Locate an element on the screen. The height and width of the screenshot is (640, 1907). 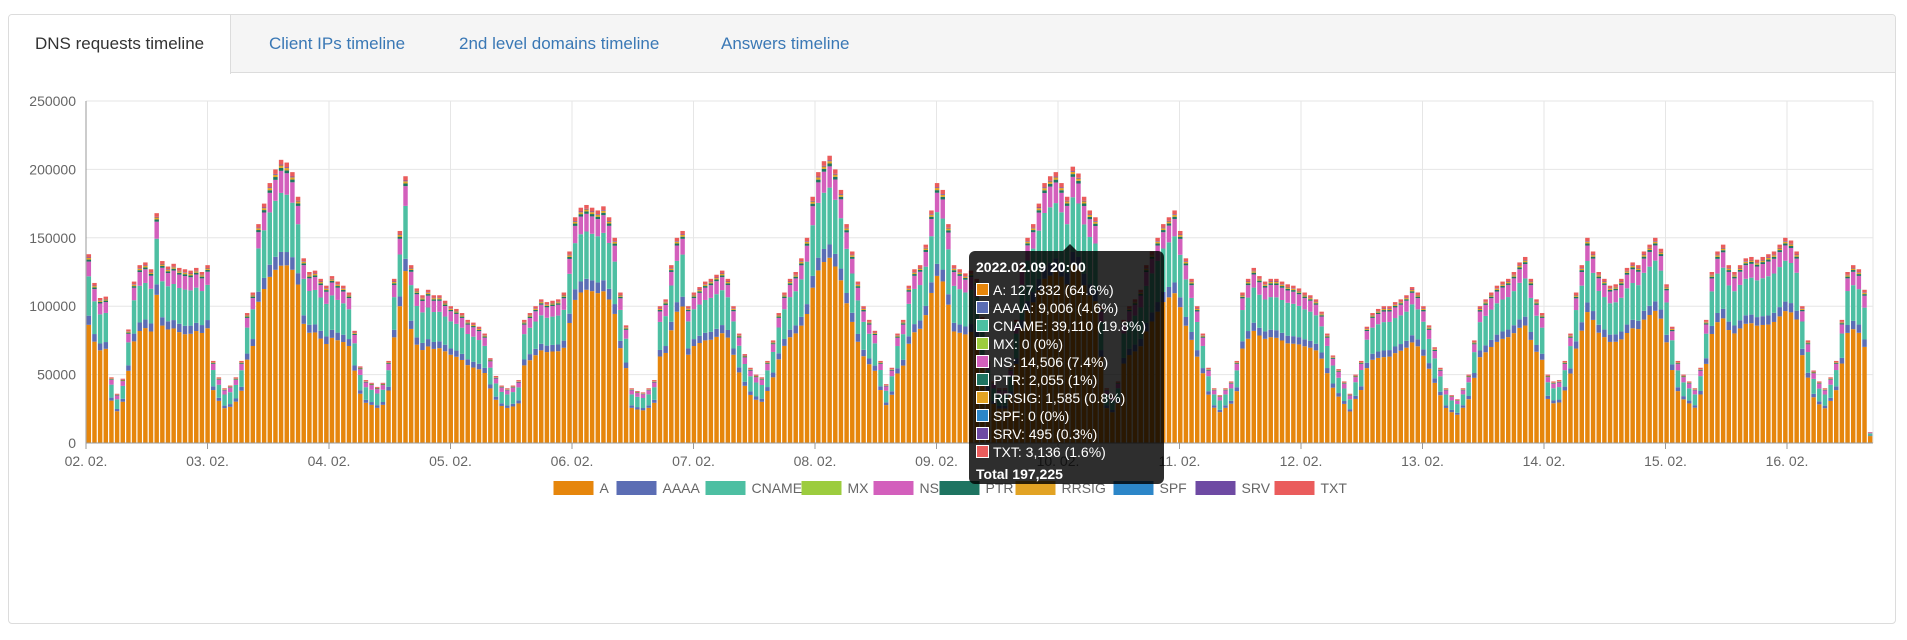
x-tick-label: 02. 02. is located at coordinates (86, 461).